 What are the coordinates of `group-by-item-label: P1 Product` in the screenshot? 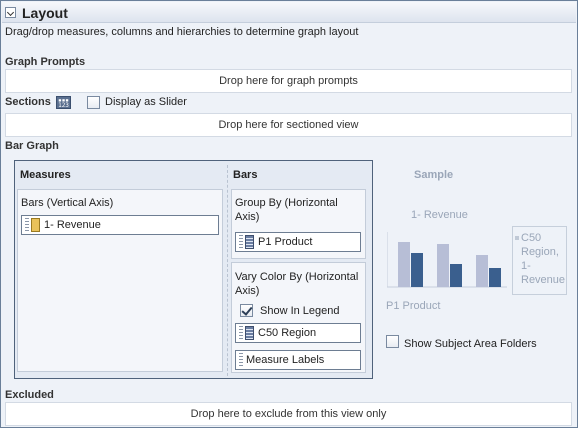 It's located at (285, 242).